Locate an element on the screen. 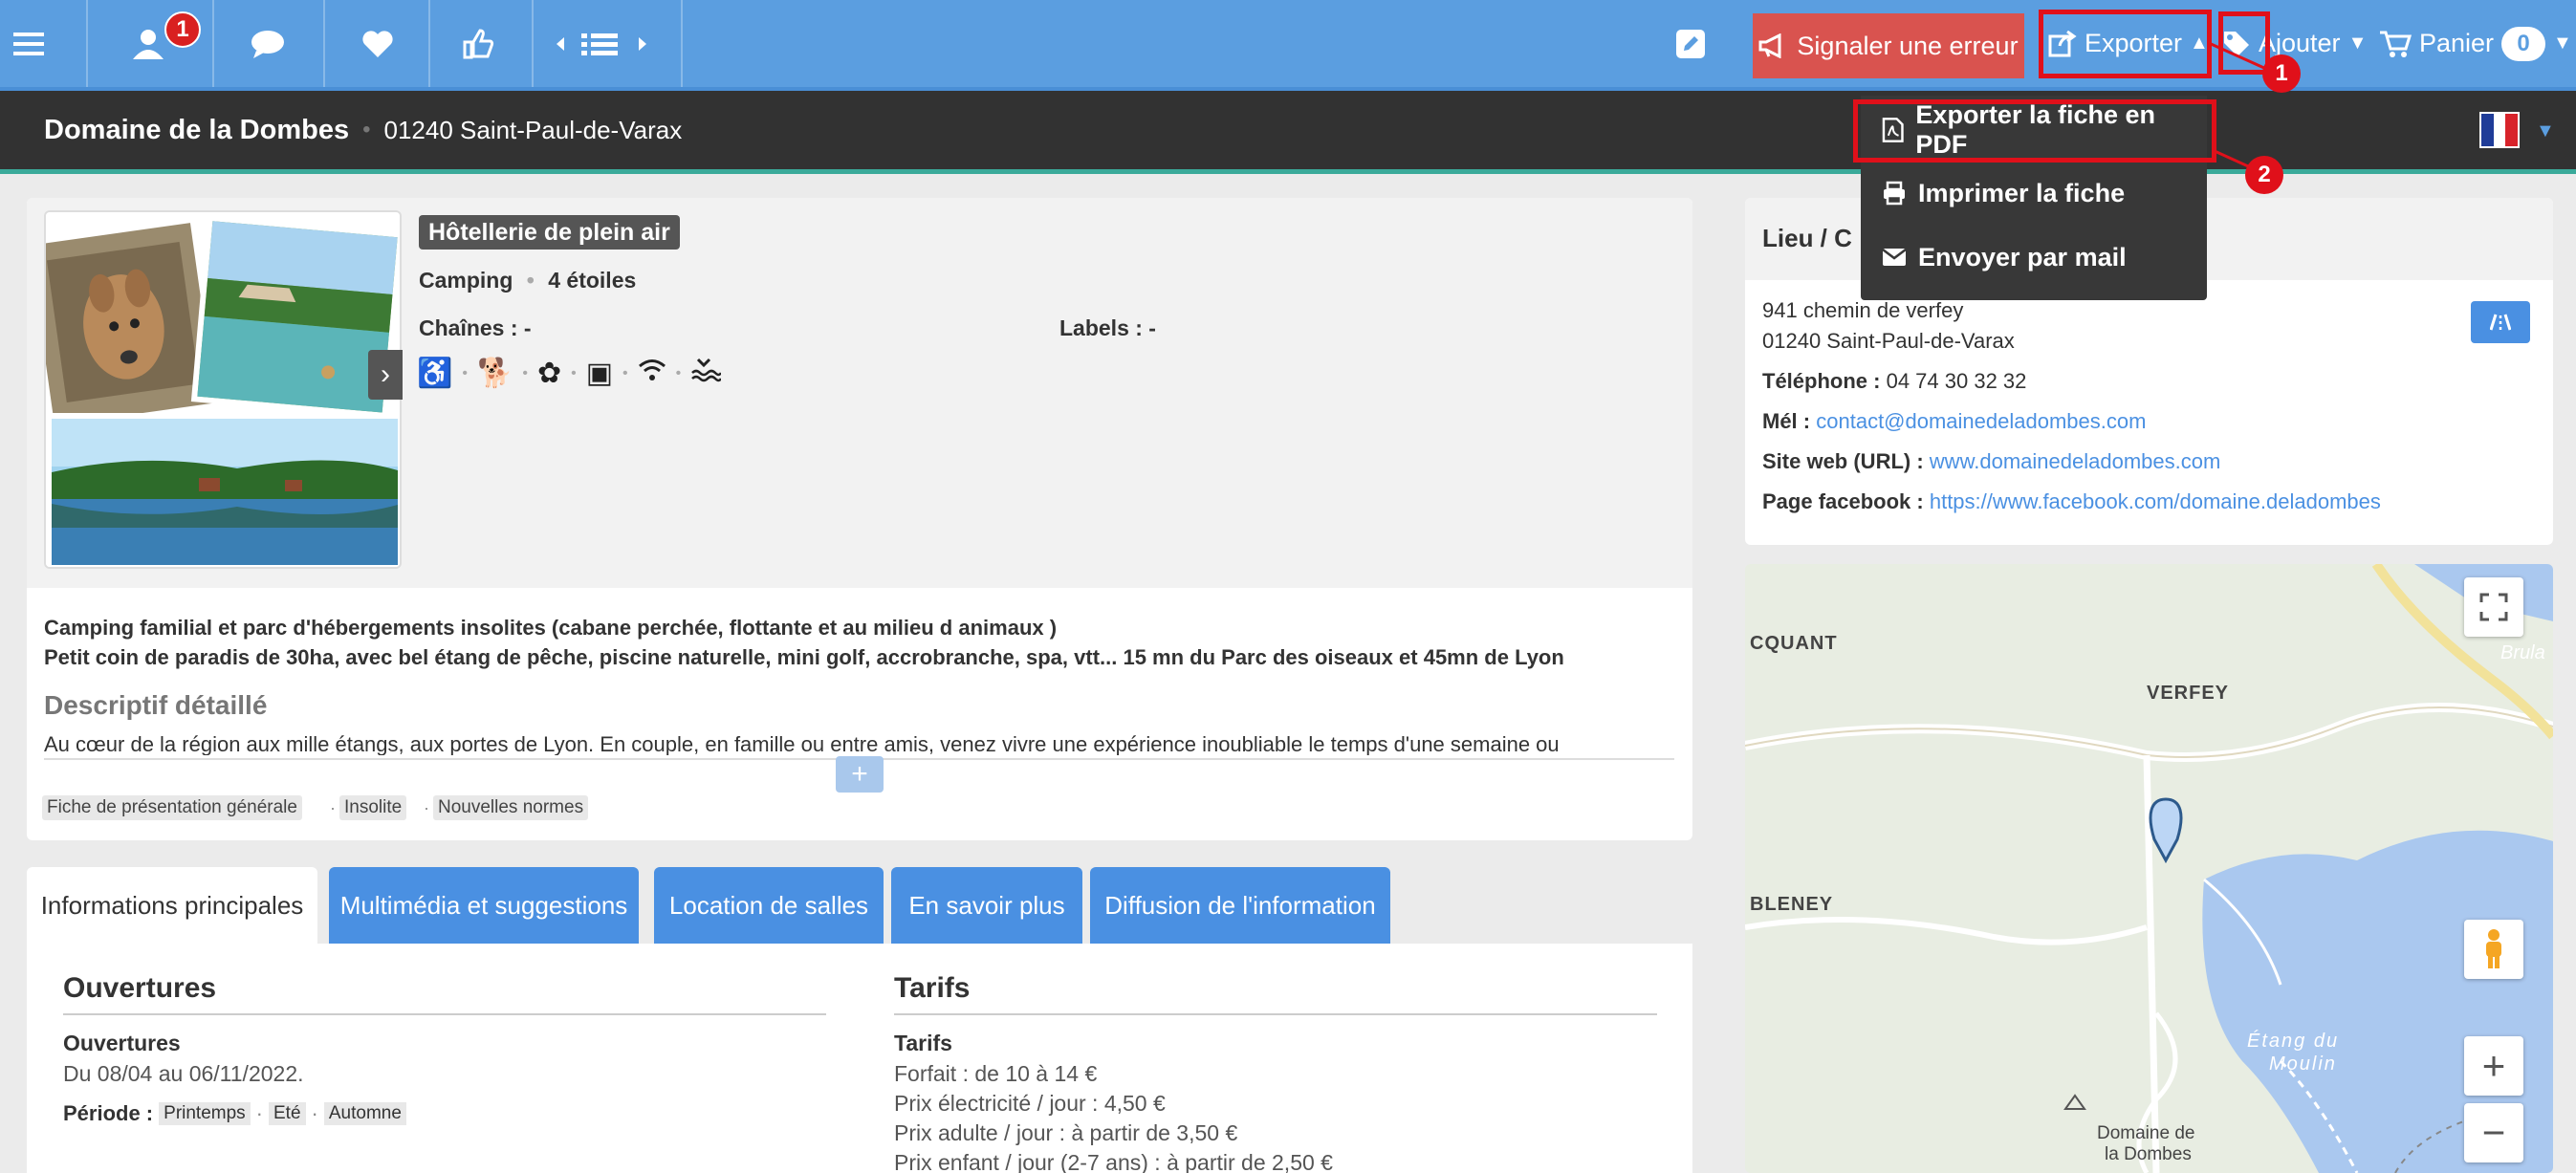 Image resolution: width=2576 pixels, height=1173 pixels. pool-icon is located at coordinates (706, 374).